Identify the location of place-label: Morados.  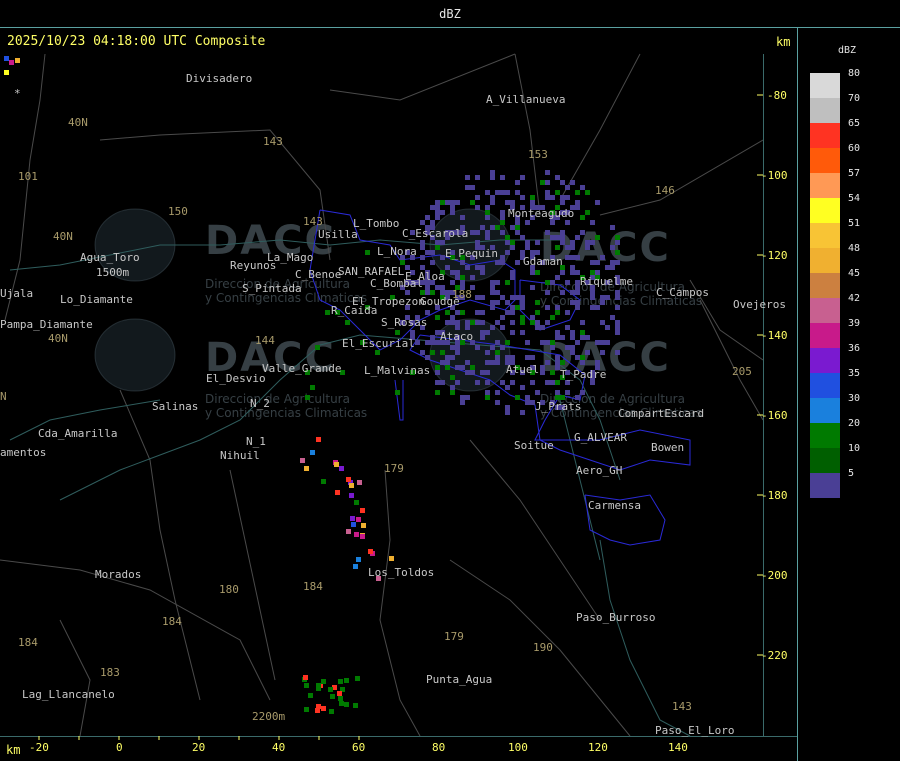
(118, 574).